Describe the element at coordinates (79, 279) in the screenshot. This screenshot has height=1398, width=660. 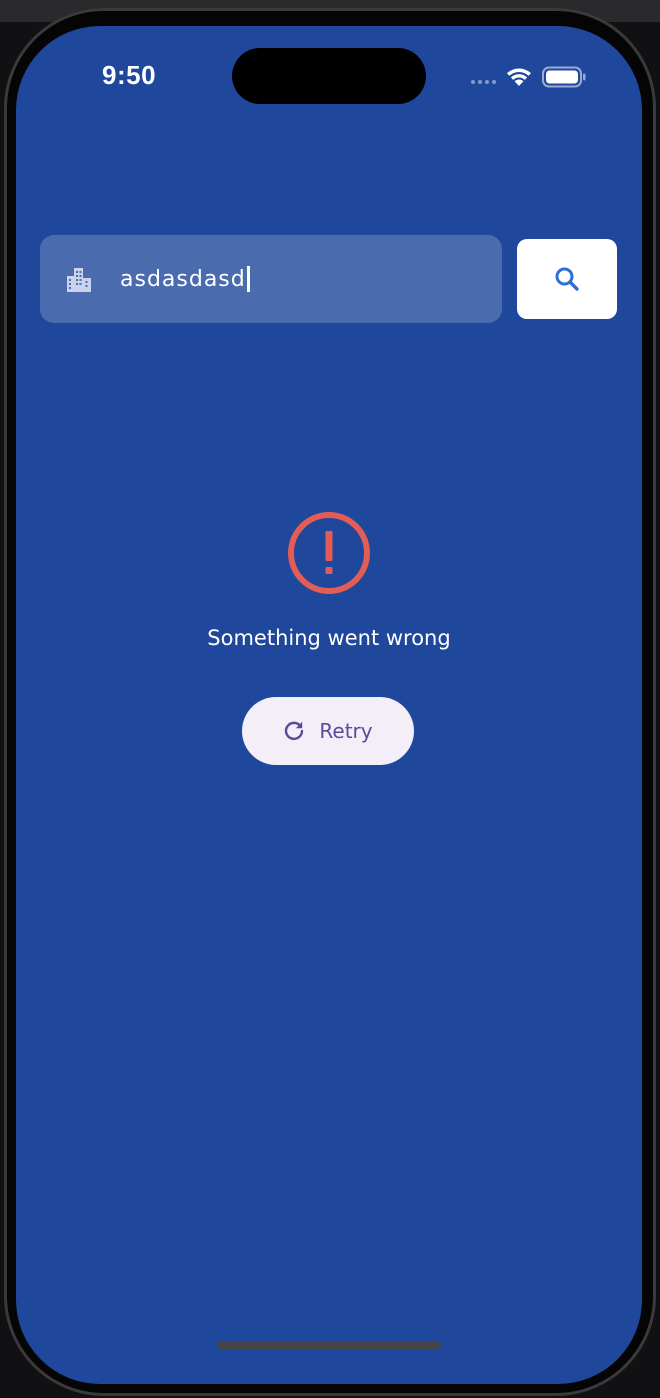
I see `location-city-icon` at that location.